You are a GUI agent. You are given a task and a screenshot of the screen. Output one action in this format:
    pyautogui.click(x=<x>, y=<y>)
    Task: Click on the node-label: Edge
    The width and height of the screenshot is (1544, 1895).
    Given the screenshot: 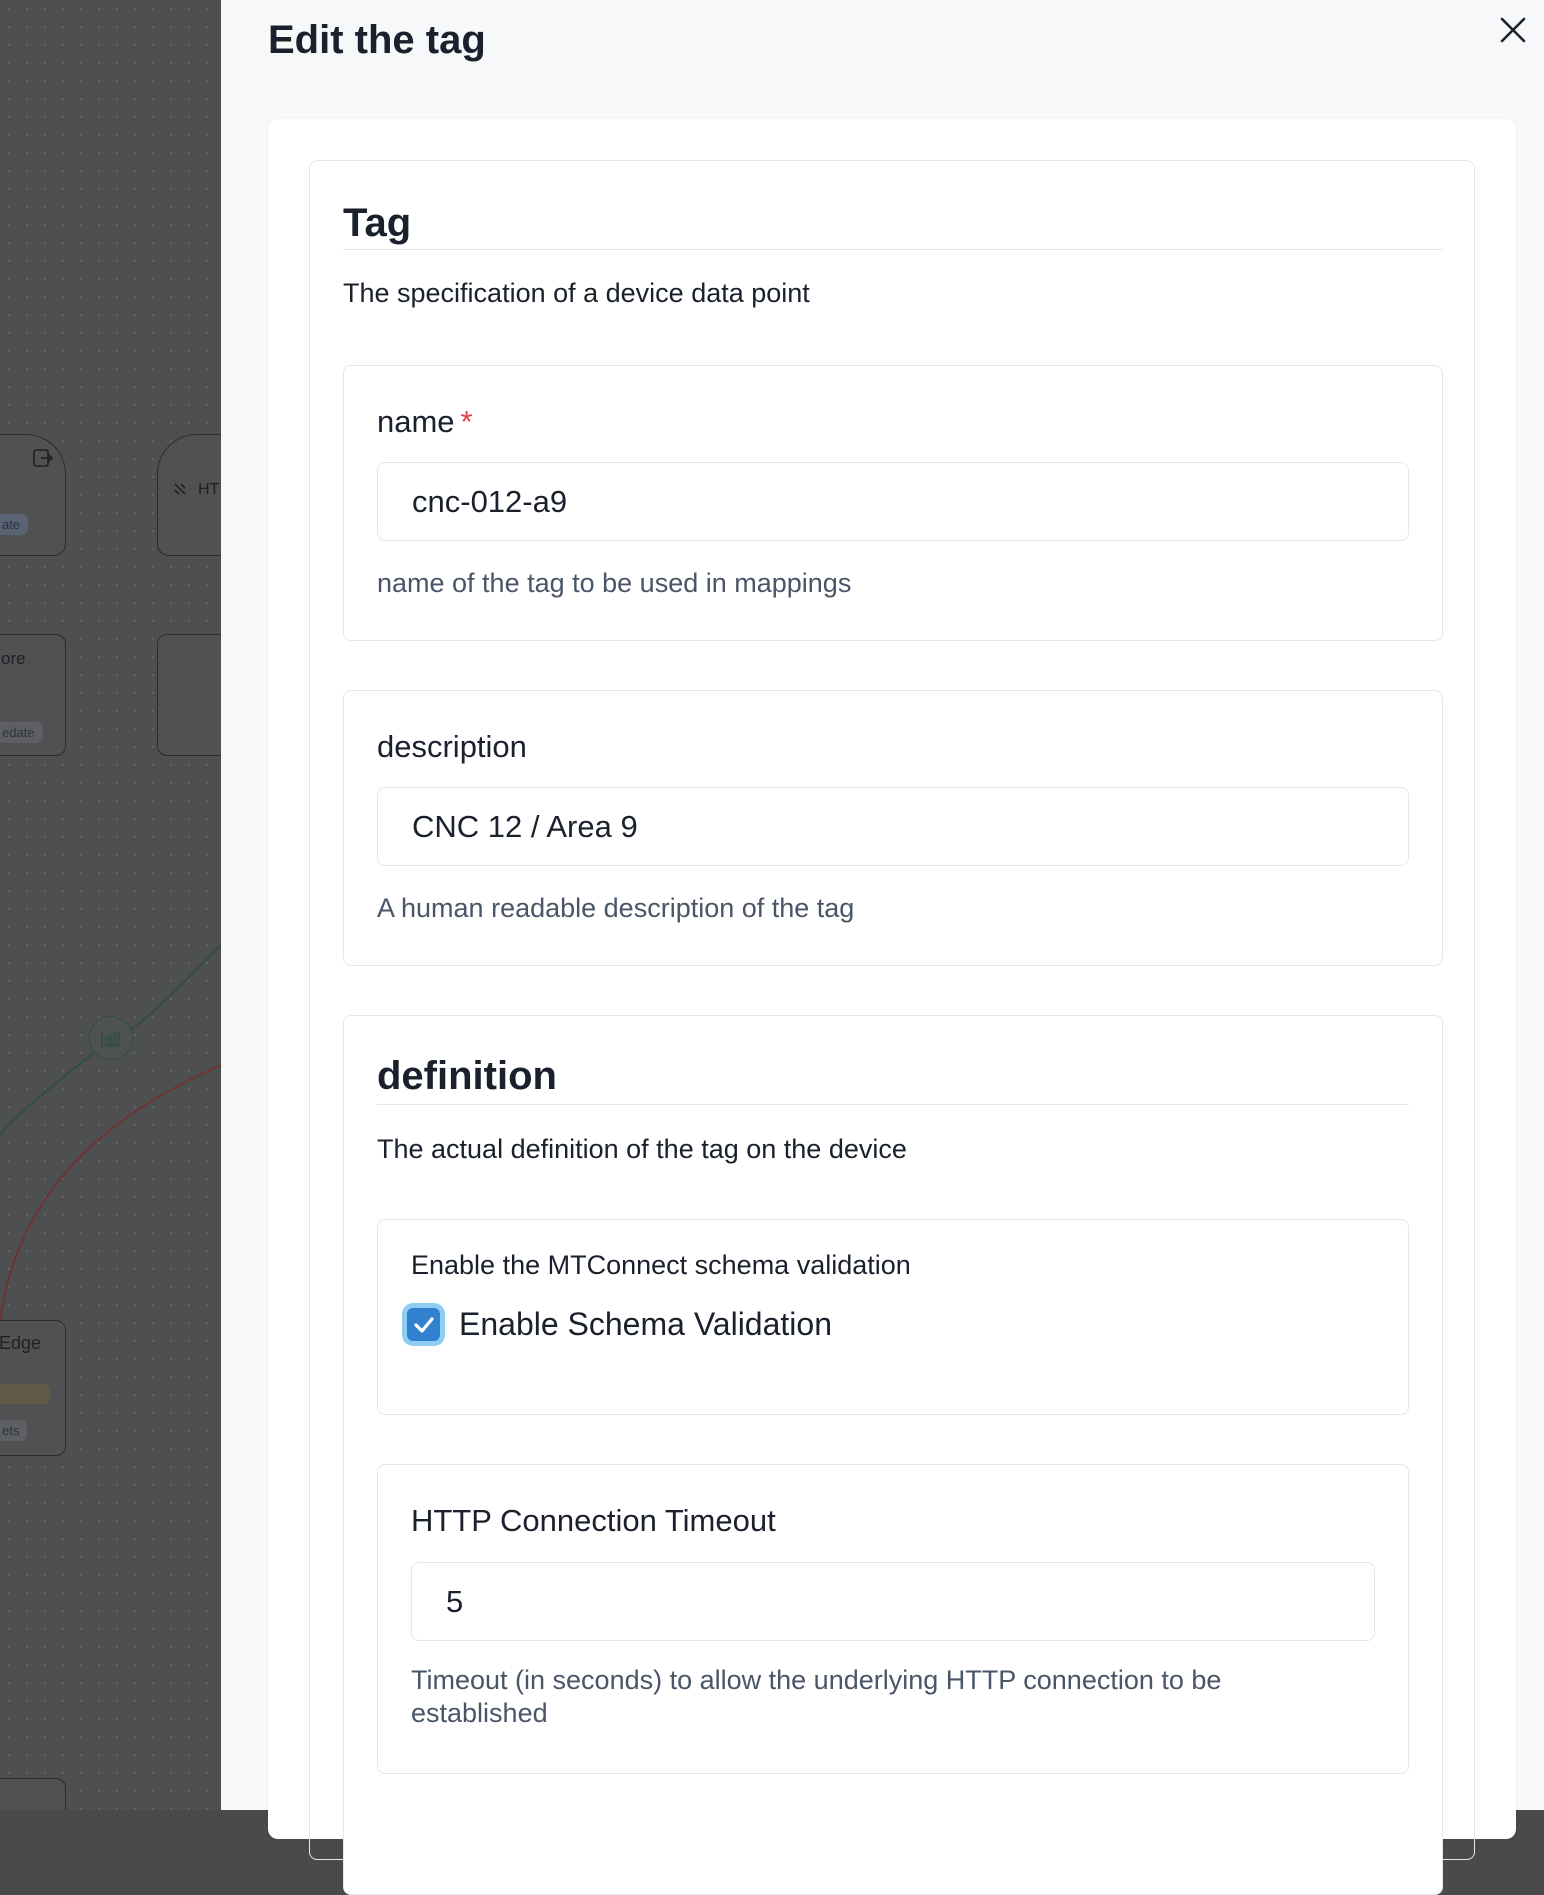 What is the action you would take?
    pyautogui.click(x=21, y=1343)
    